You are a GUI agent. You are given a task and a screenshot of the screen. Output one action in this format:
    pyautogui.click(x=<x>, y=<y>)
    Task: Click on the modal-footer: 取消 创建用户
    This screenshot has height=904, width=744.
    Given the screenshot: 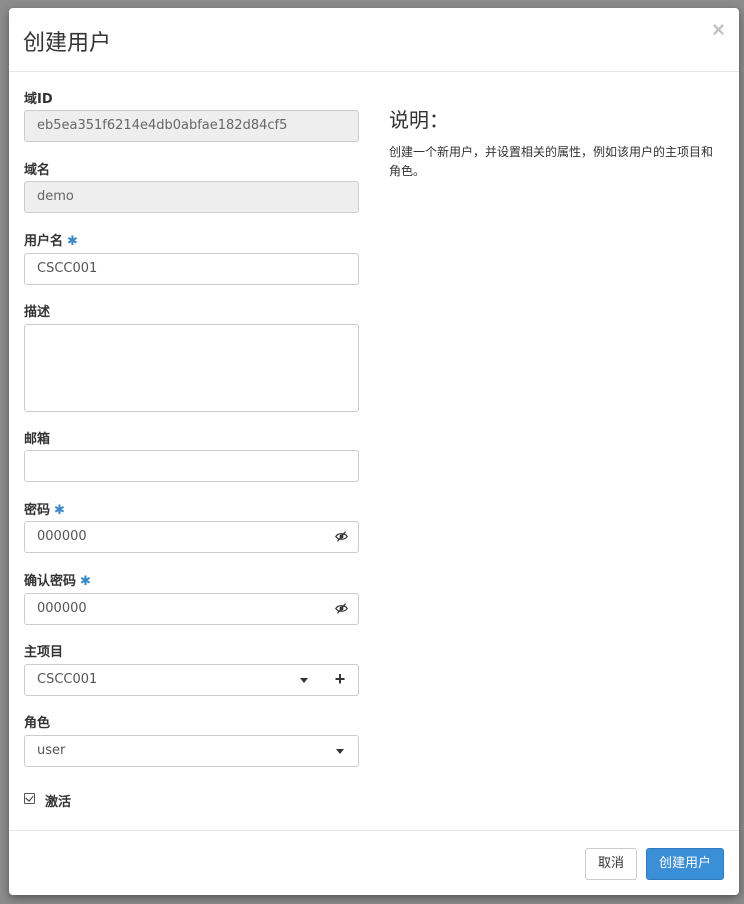 What is the action you would take?
    pyautogui.click(x=374, y=862)
    